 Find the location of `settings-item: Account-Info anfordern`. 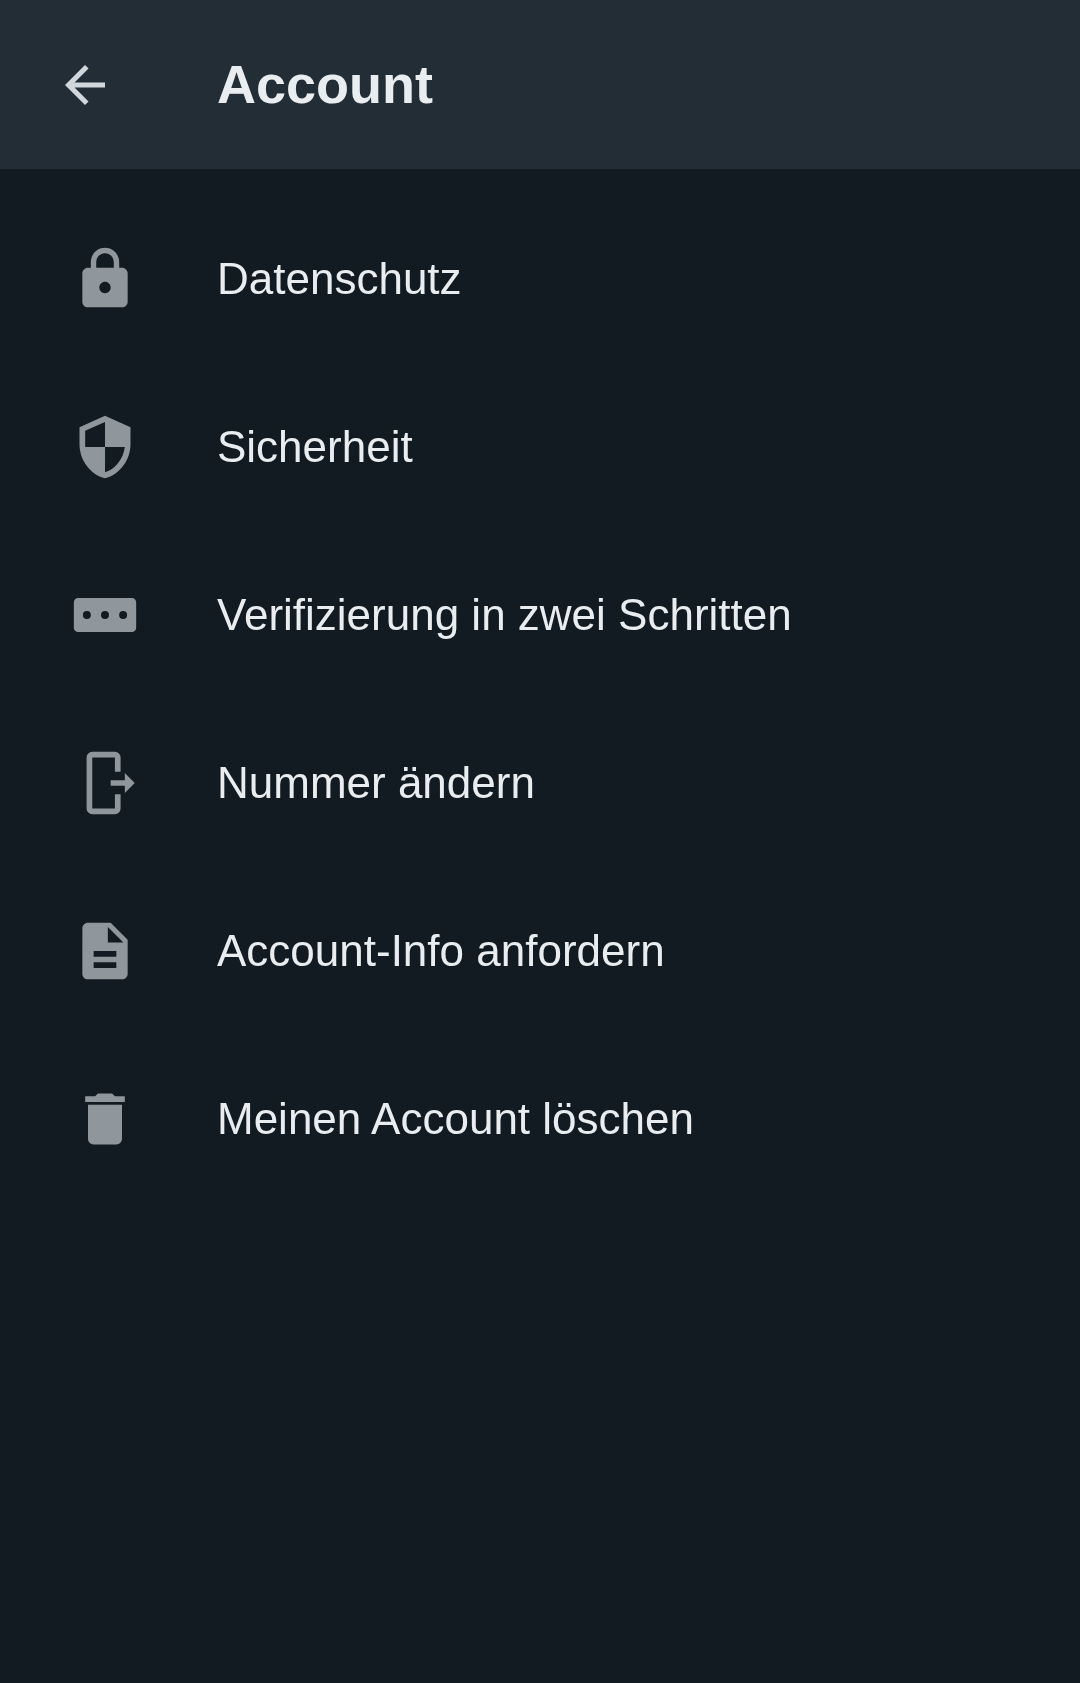

settings-item: Account-Info anfordern is located at coordinates (540, 951).